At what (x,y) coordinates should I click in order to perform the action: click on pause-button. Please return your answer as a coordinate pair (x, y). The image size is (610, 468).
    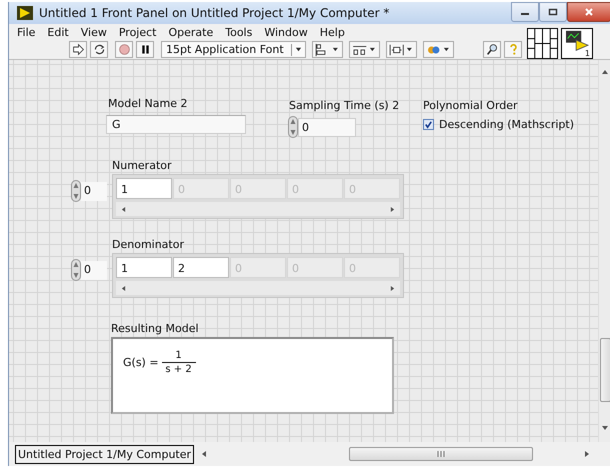
    Looking at the image, I should click on (145, 49).